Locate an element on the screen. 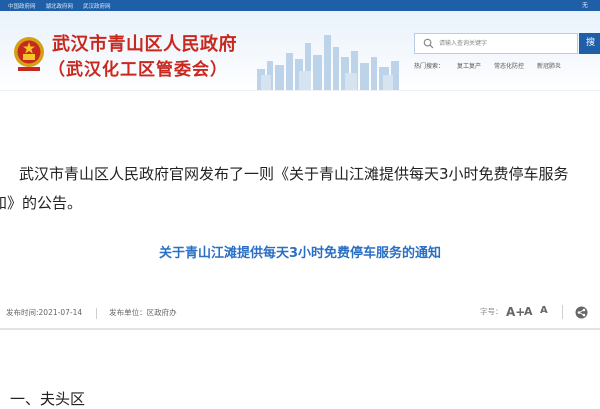  accessibility-link: 无 is located at coordinates (585, 5).